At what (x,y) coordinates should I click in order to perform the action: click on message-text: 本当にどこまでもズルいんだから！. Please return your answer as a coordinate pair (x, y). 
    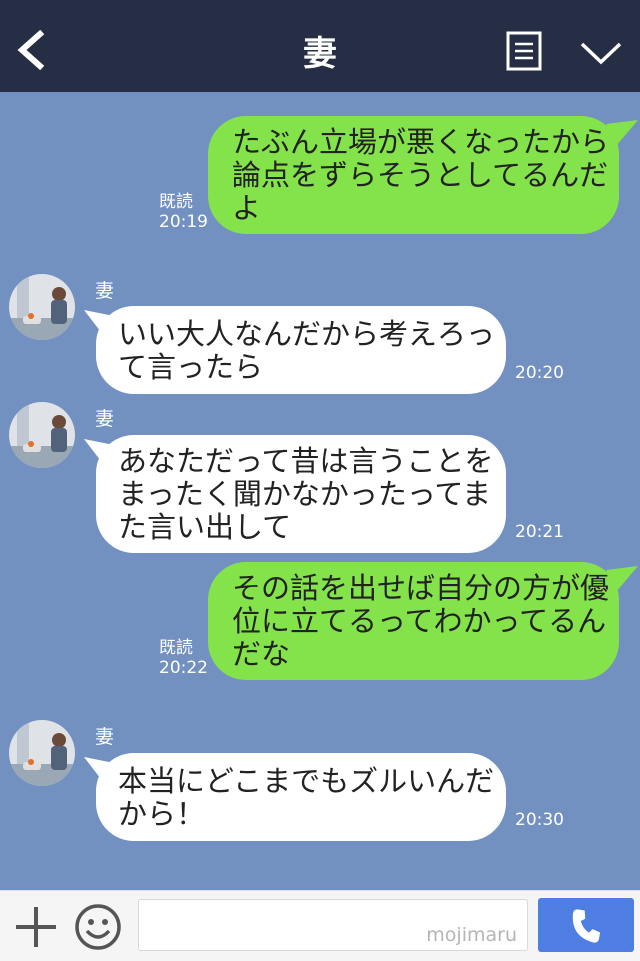
    Looking at the image, I should click on (306, 797).